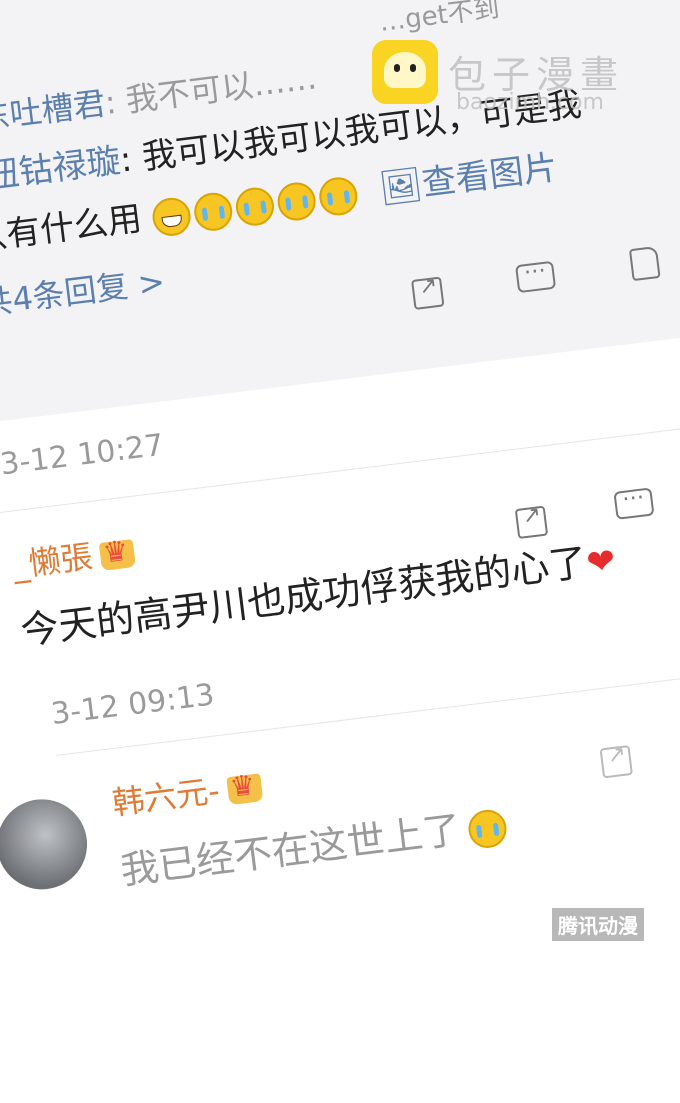 This screenshot has width=680, height=1103. I want to click on reply-username: 东吐槽君, so click(54, 110).